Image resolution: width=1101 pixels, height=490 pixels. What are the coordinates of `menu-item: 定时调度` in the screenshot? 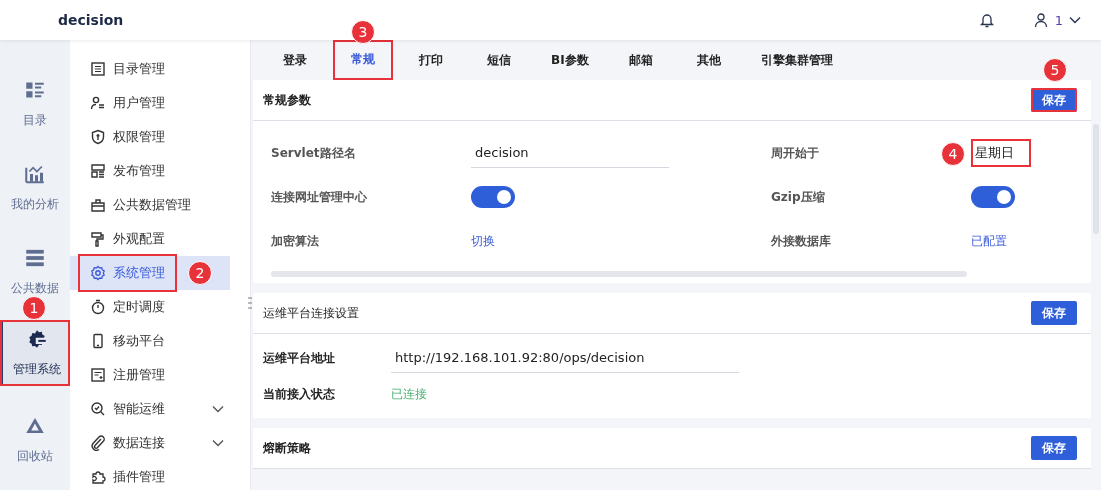 It's located at (150, 307).